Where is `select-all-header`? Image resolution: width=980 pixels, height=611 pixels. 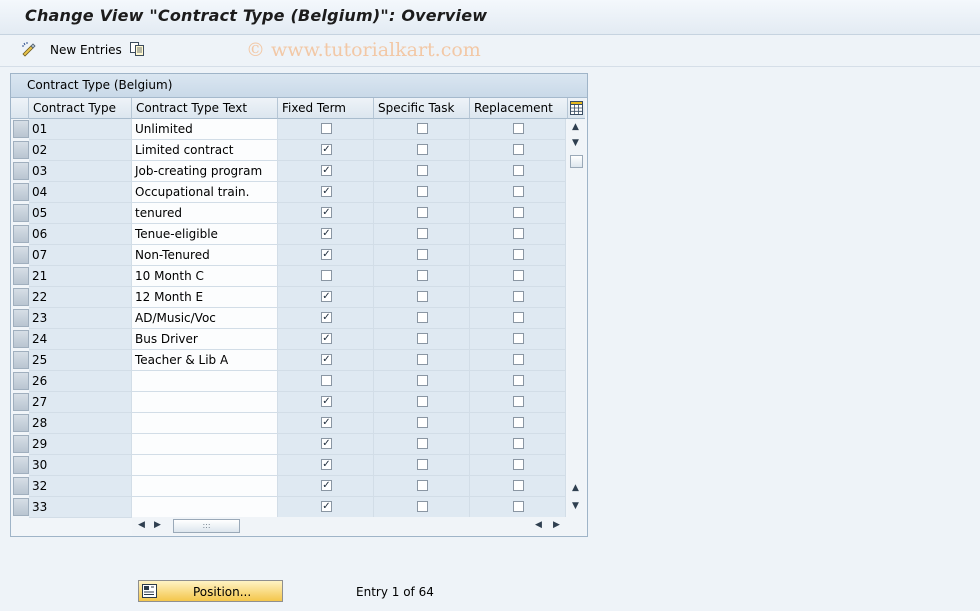
select-all-header is located at coordinates (20, 108).